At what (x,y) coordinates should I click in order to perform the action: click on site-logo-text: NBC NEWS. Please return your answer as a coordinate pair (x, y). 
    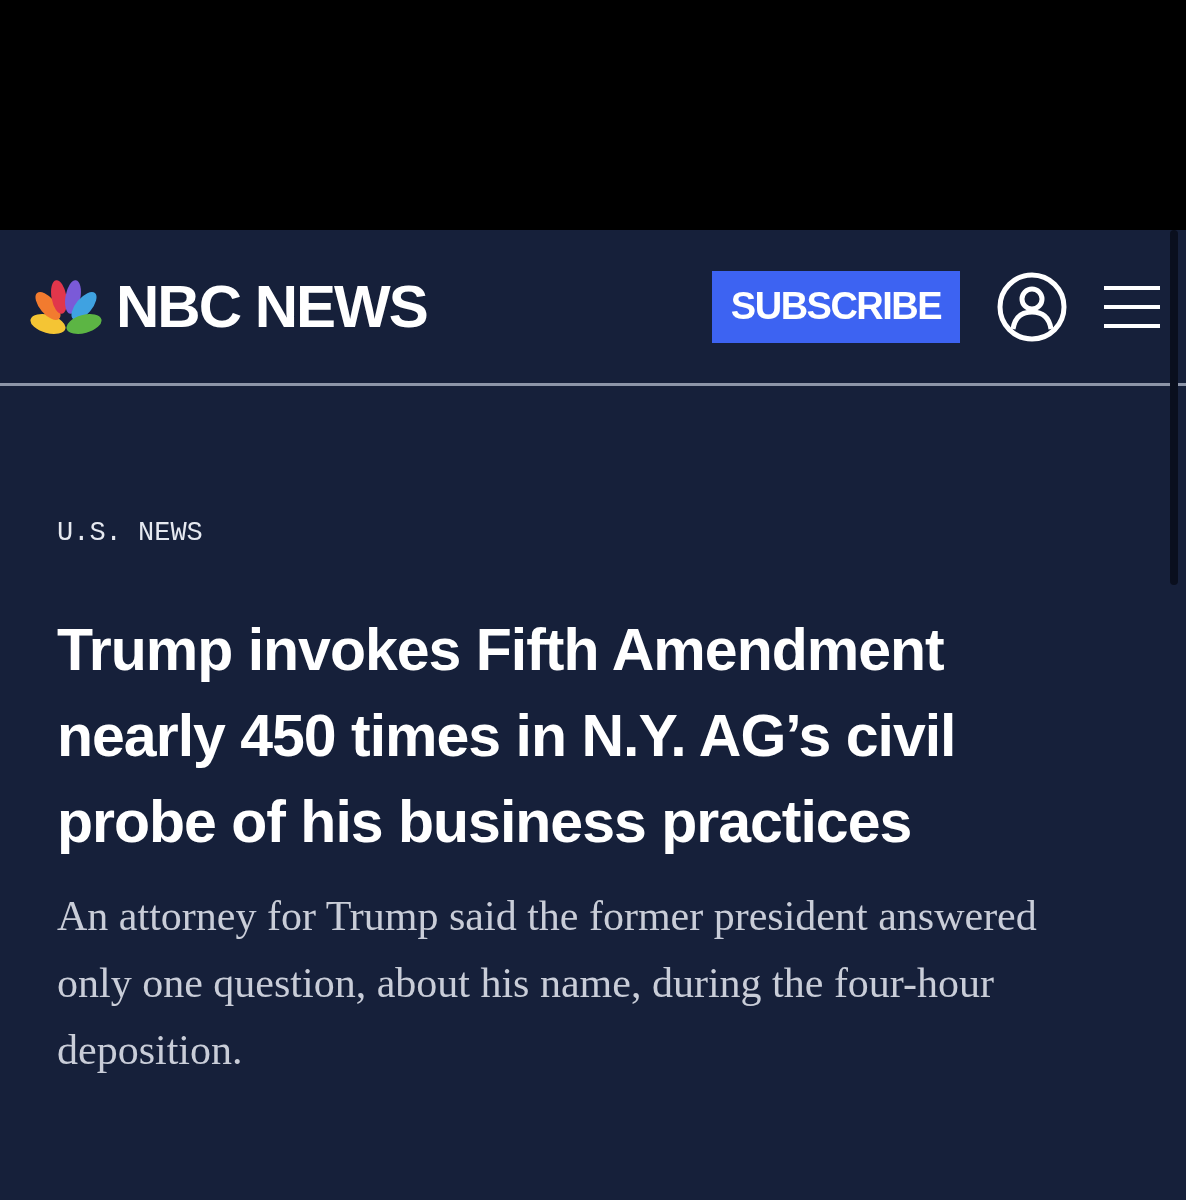
    Looking at the image, I should click on (271, 306).